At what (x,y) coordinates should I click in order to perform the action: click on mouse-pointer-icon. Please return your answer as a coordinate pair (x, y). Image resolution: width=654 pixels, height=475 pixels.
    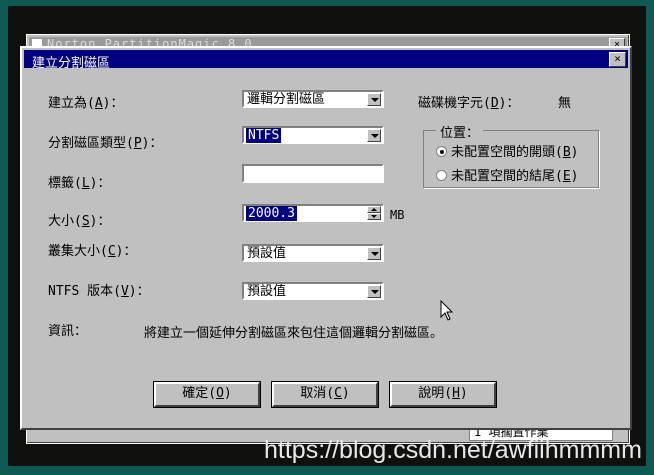
    Looking at the image, I should click on (447, 310).